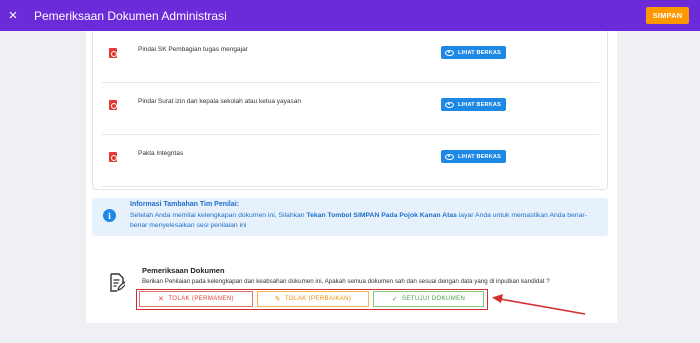  I want to click on info-title: Informasi Tambahan Tim Penilai:, so click(185, 204).